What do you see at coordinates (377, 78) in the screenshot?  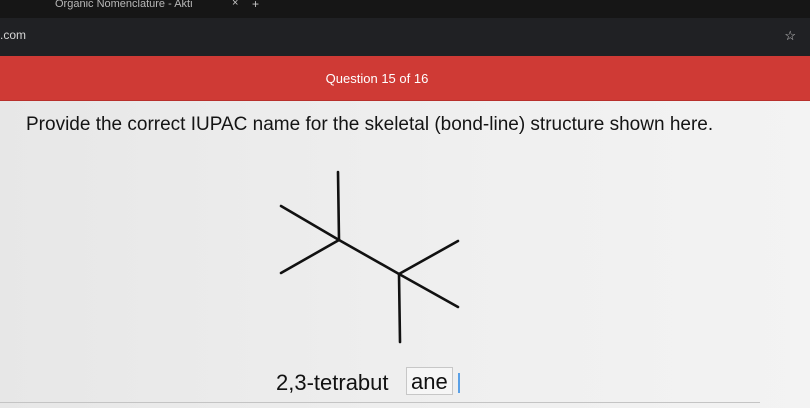 I see `question-counter: Question 15 of 16` at bounding box center [377, 78].